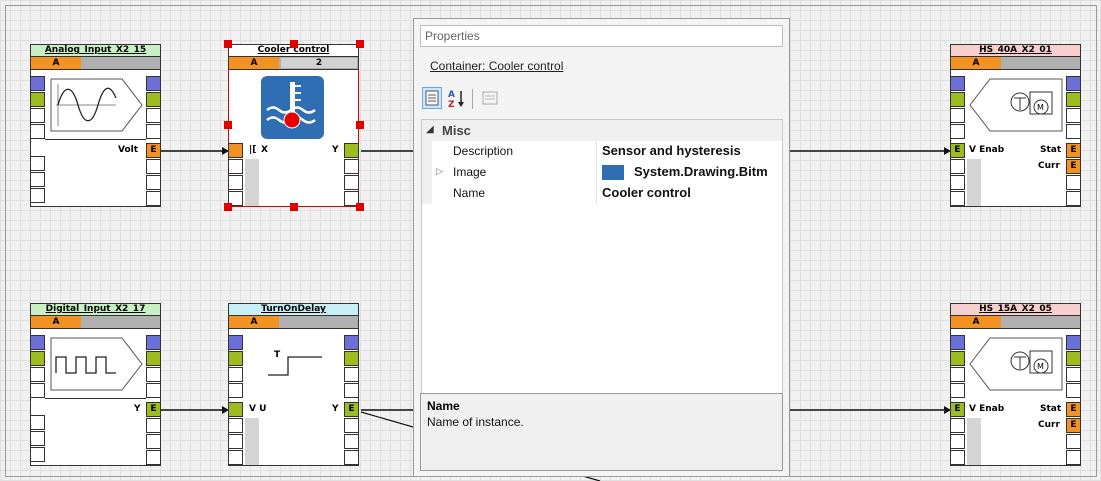 Image resolution: width=1101 pixels, height=481 pixels. I want to click on property-value: Cooler control, so click(646, 192).